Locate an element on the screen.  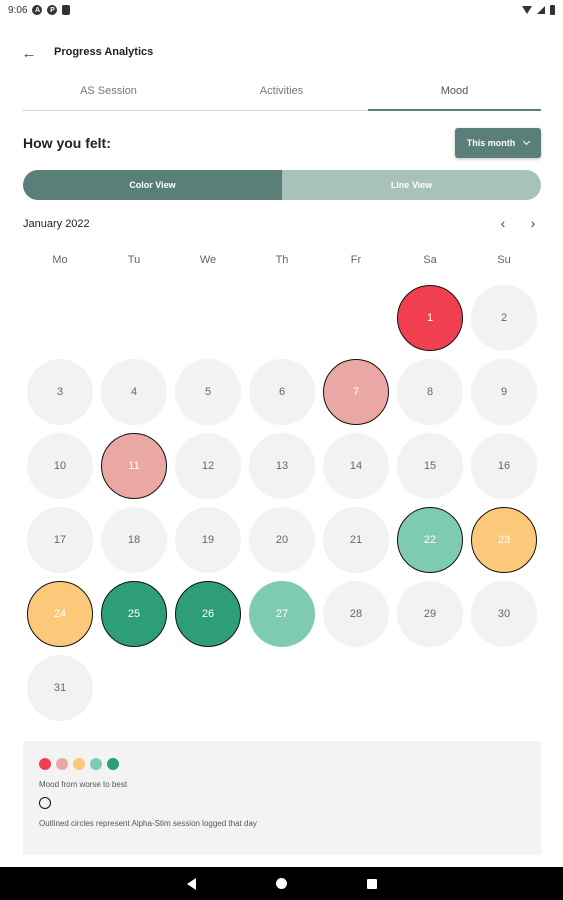
calendar-day: 27 is located at coordinates (282, 614).